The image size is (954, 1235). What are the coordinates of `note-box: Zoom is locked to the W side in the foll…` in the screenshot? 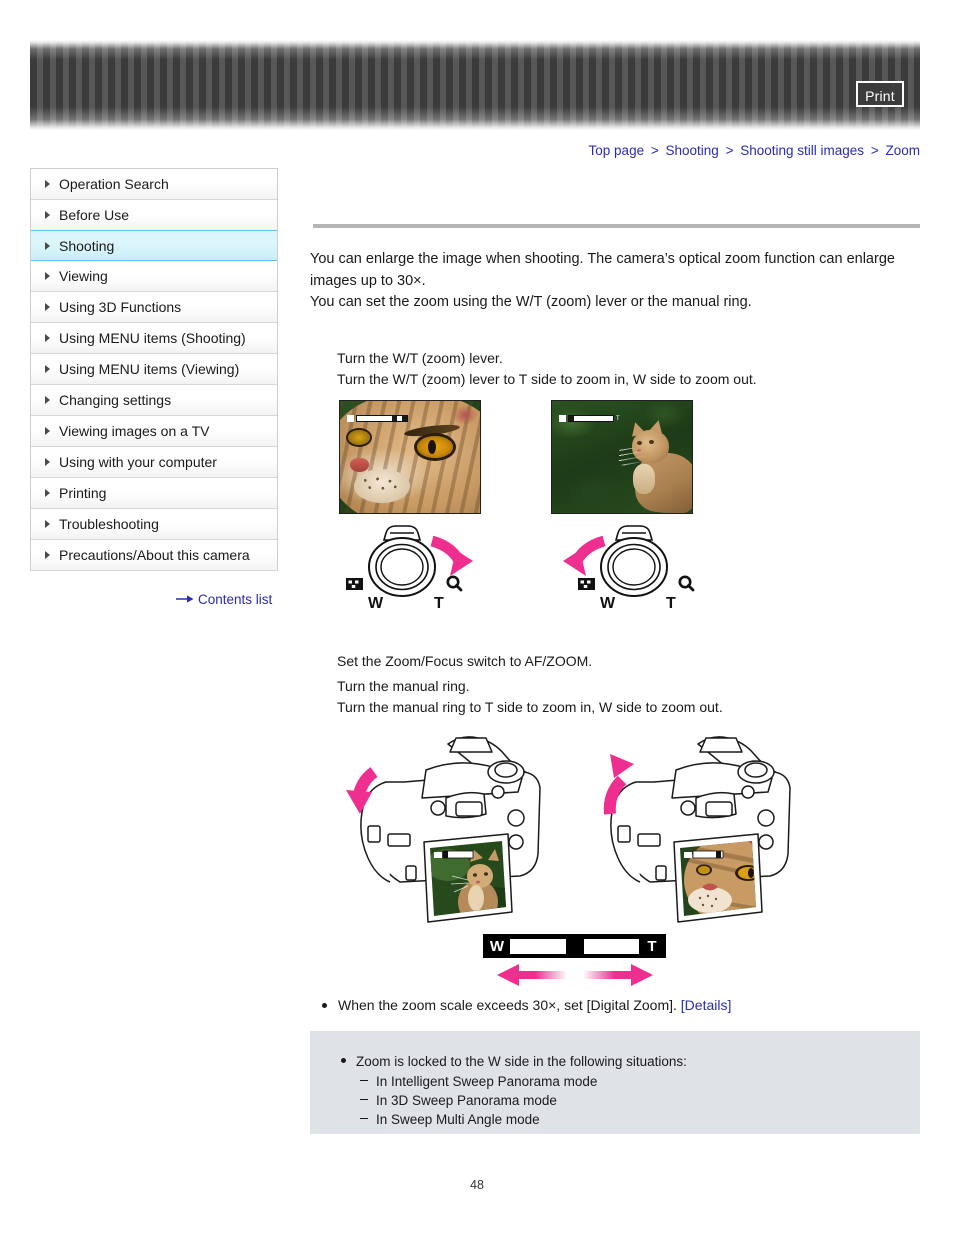 It's located at (615, 1082).